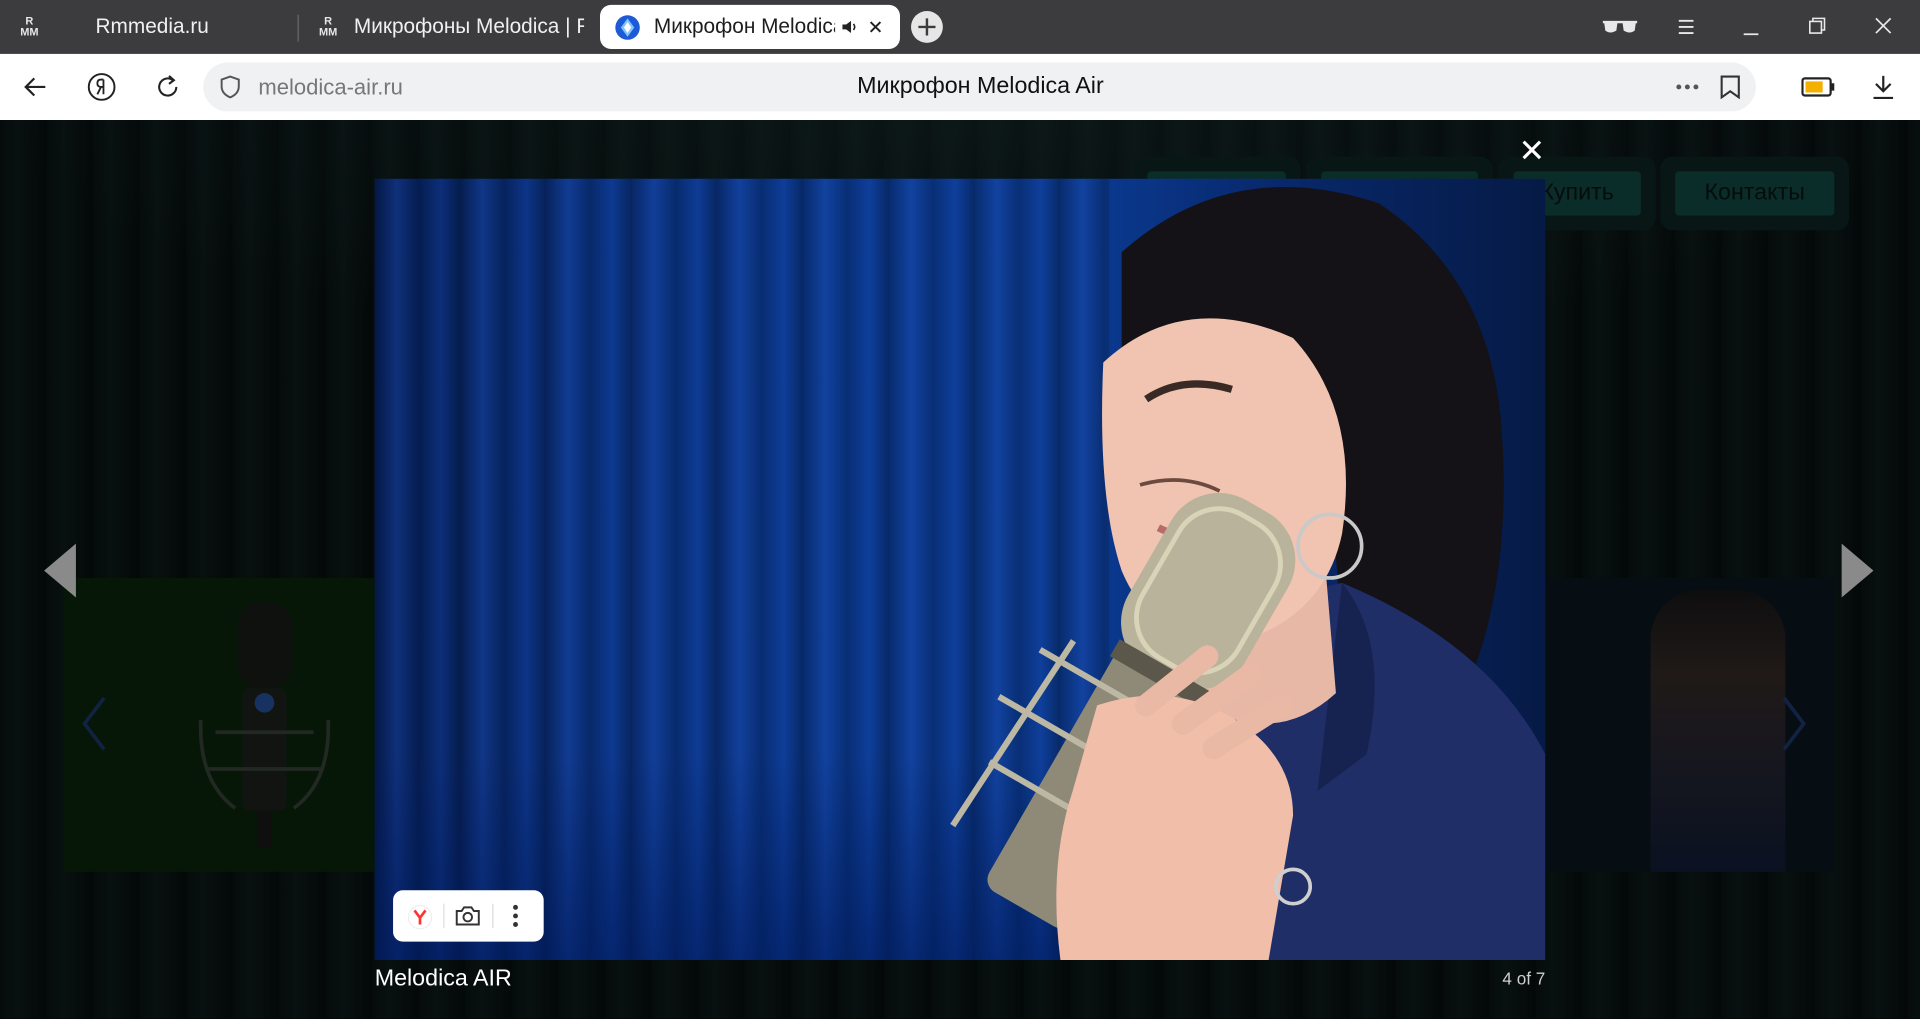  What do you see at coordinates (469, 26) in the screenshot?
I see `tab-title: Микрофоны Melodica | Rm` at bounding box center [469, 26].